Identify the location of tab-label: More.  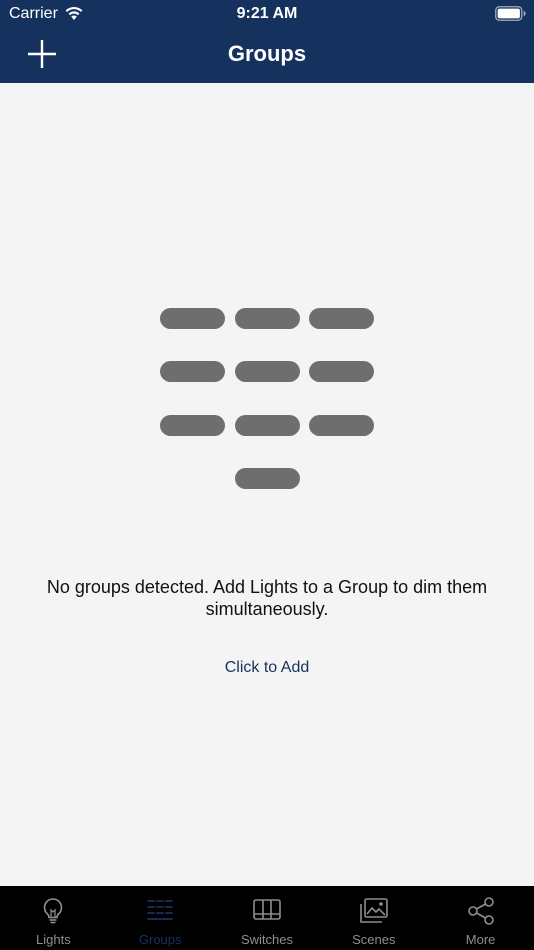
(480, 939).